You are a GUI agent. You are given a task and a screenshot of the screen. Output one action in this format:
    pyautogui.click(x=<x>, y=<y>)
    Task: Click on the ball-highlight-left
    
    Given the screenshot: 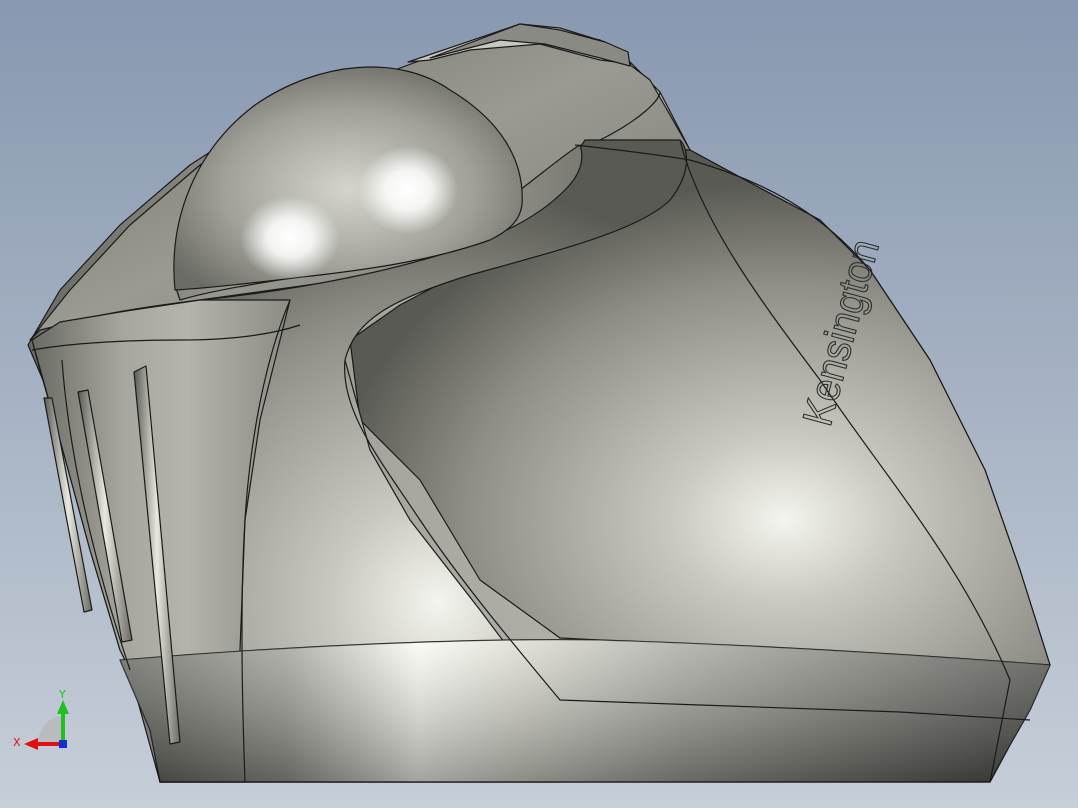 What is the action you would take?
    pyautogui.click(x=290, y=238)
    